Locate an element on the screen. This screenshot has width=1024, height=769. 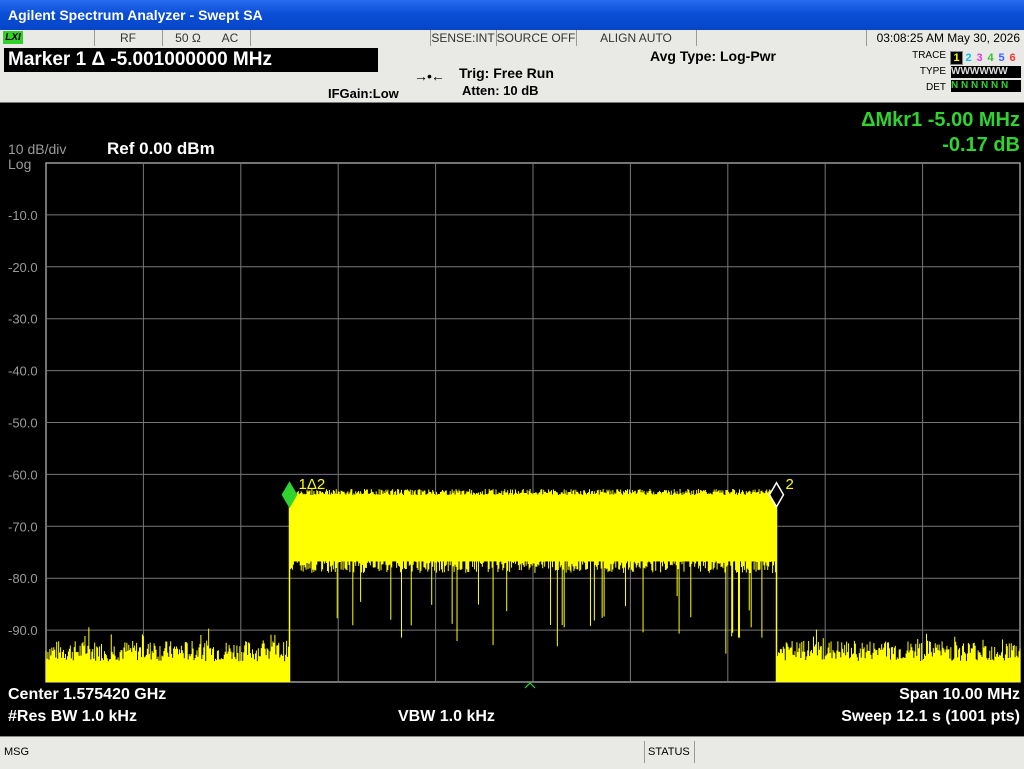
span: Span 10.00 MHz is located at coordinates (959, 694).